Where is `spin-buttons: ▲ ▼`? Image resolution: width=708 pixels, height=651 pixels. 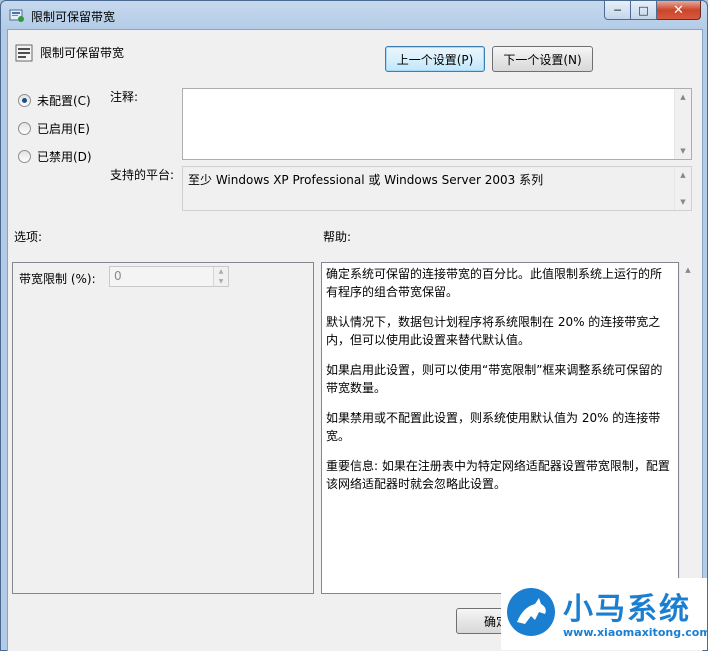 spin-buttons: ▲ ▼ is located at coordinates (220, 276).